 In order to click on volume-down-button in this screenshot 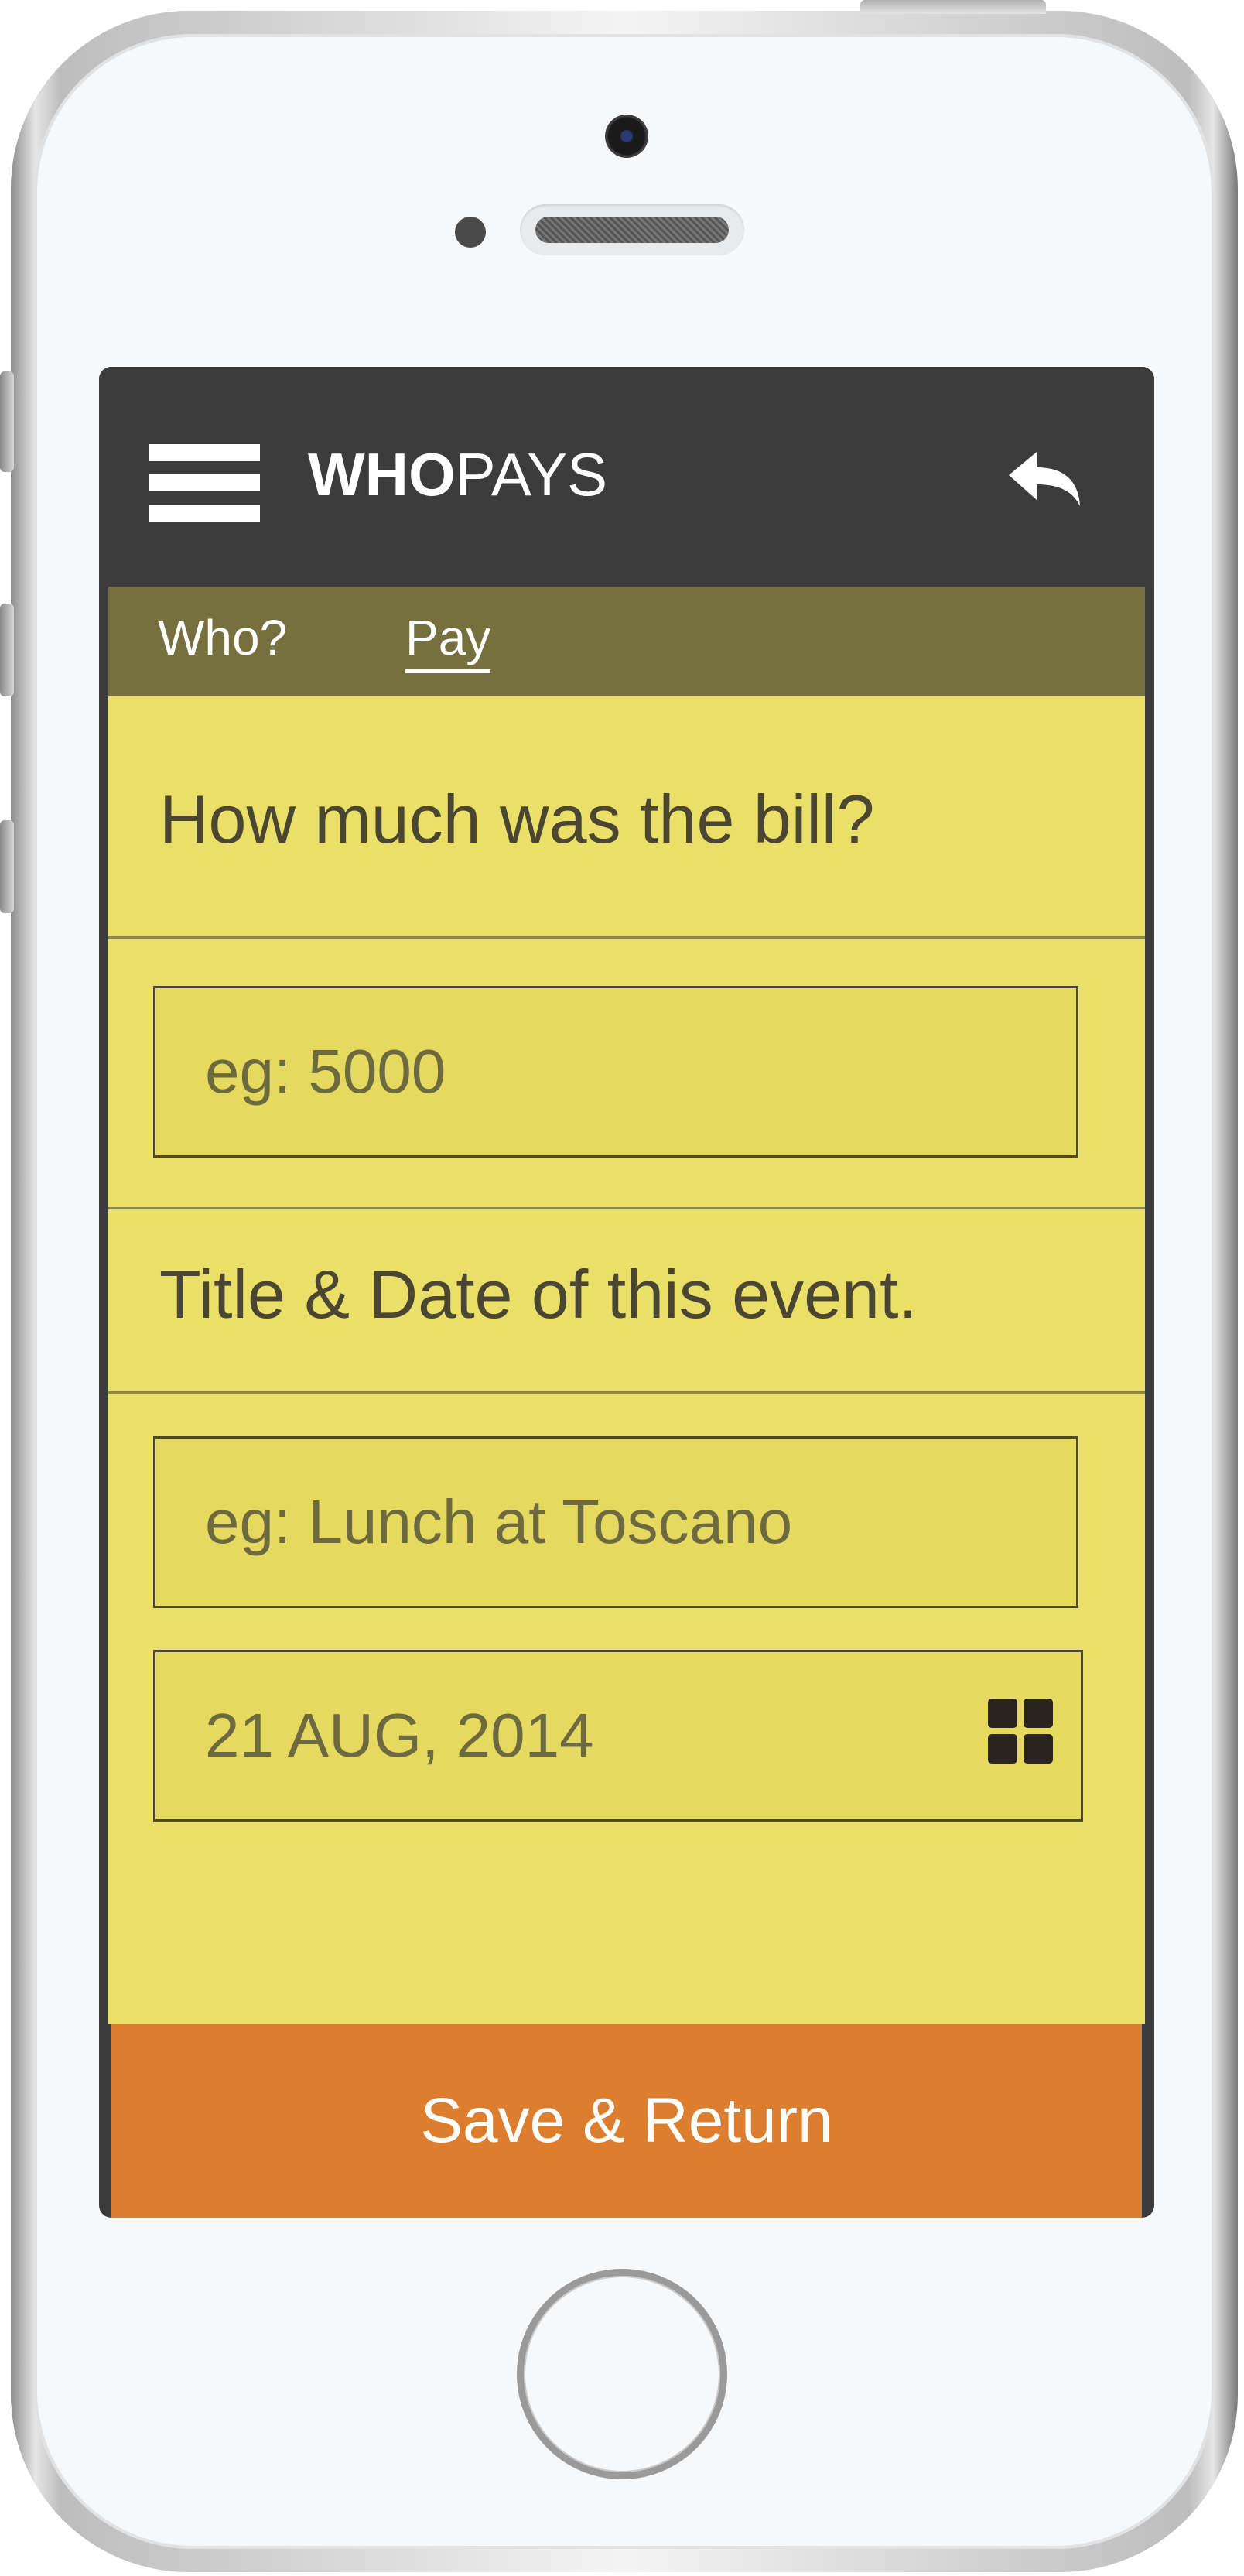, I will do `click(7, 867)`.